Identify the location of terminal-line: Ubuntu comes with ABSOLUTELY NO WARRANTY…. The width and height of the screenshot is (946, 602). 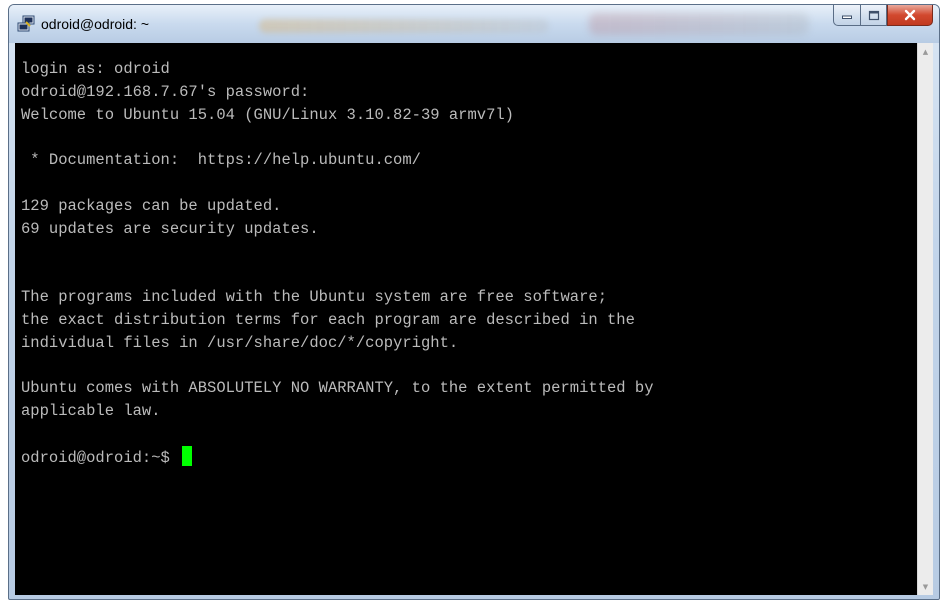
(337, 388).